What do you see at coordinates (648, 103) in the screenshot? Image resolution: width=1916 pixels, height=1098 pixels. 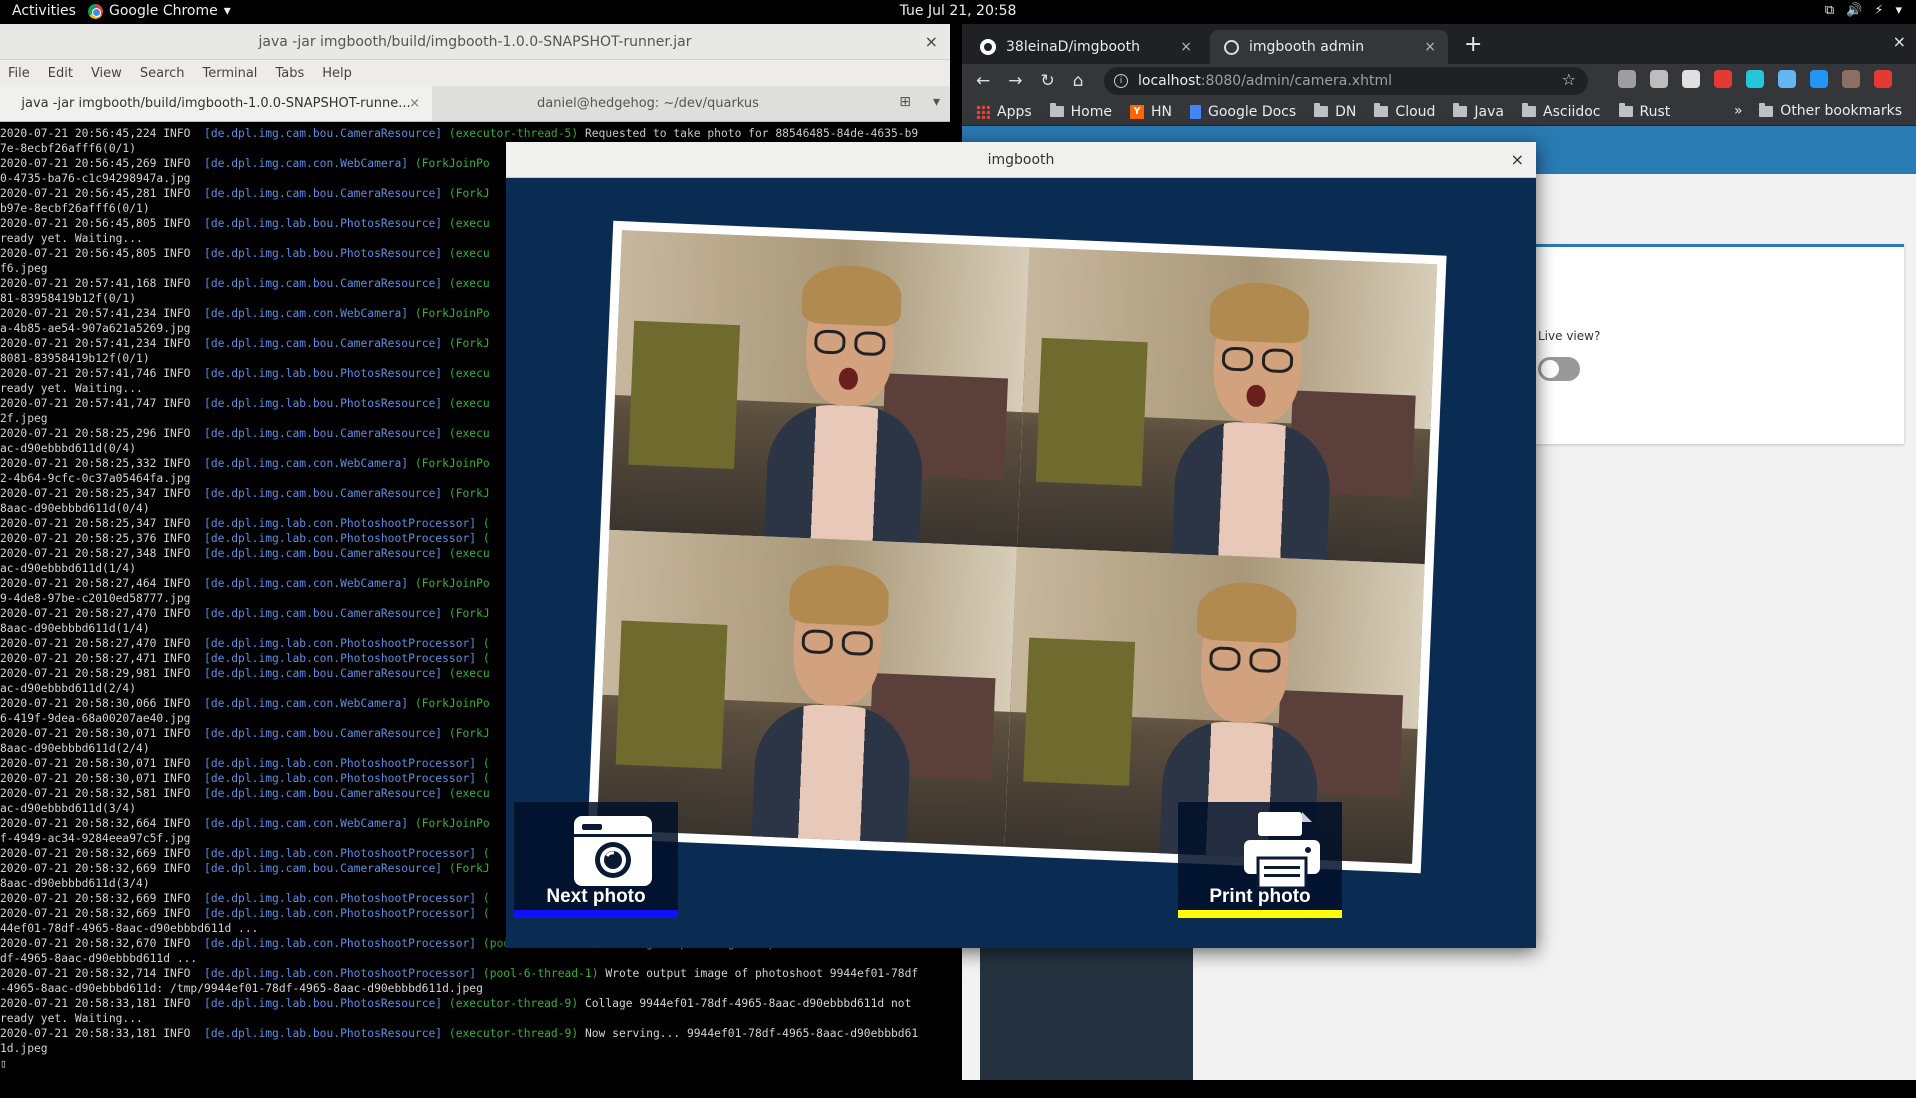 I see `terminal-tab-shell: daniel@hedgehog: ~/dev/quarkus` at bounding box center [648, 103].